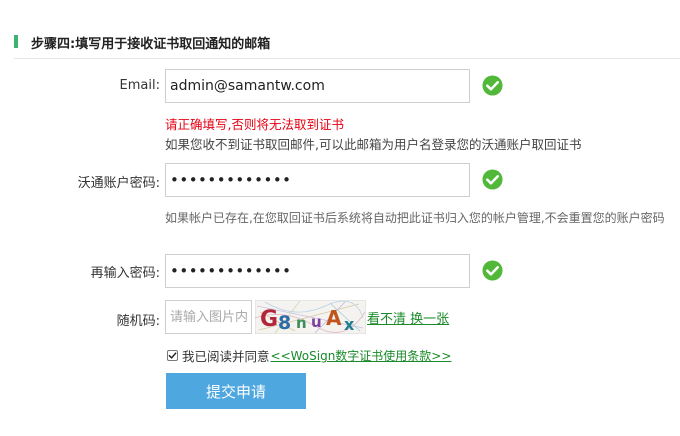 The width and height of the screenshot is (680, 436). Describe the element at coordinates (254, 124) in the screenshot. I see `email-error-message: 请正确填写,否则将无法取到证书` at that location.